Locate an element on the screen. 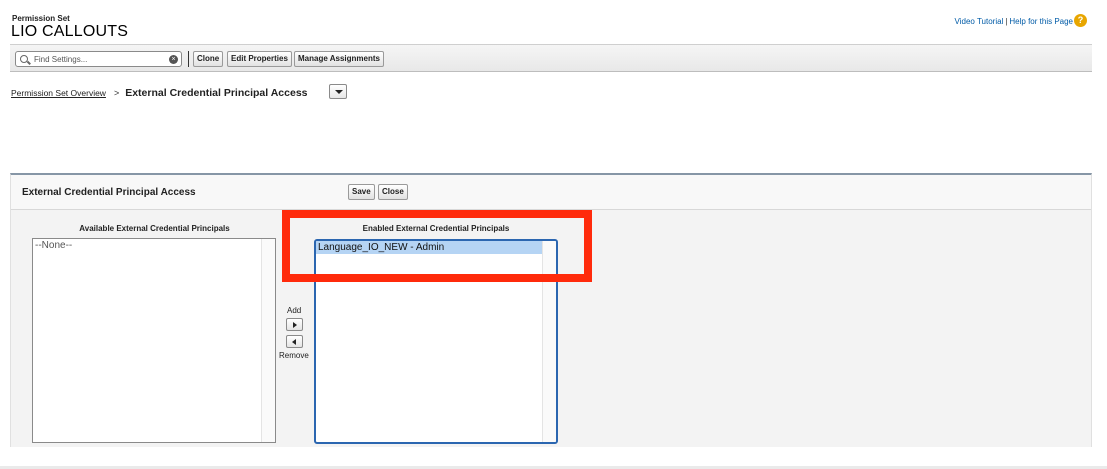 The height and width of the screenshot is (469, 1107). help-links: Video Tutorial | Help for this Page is located at coordinates (1014, 21).